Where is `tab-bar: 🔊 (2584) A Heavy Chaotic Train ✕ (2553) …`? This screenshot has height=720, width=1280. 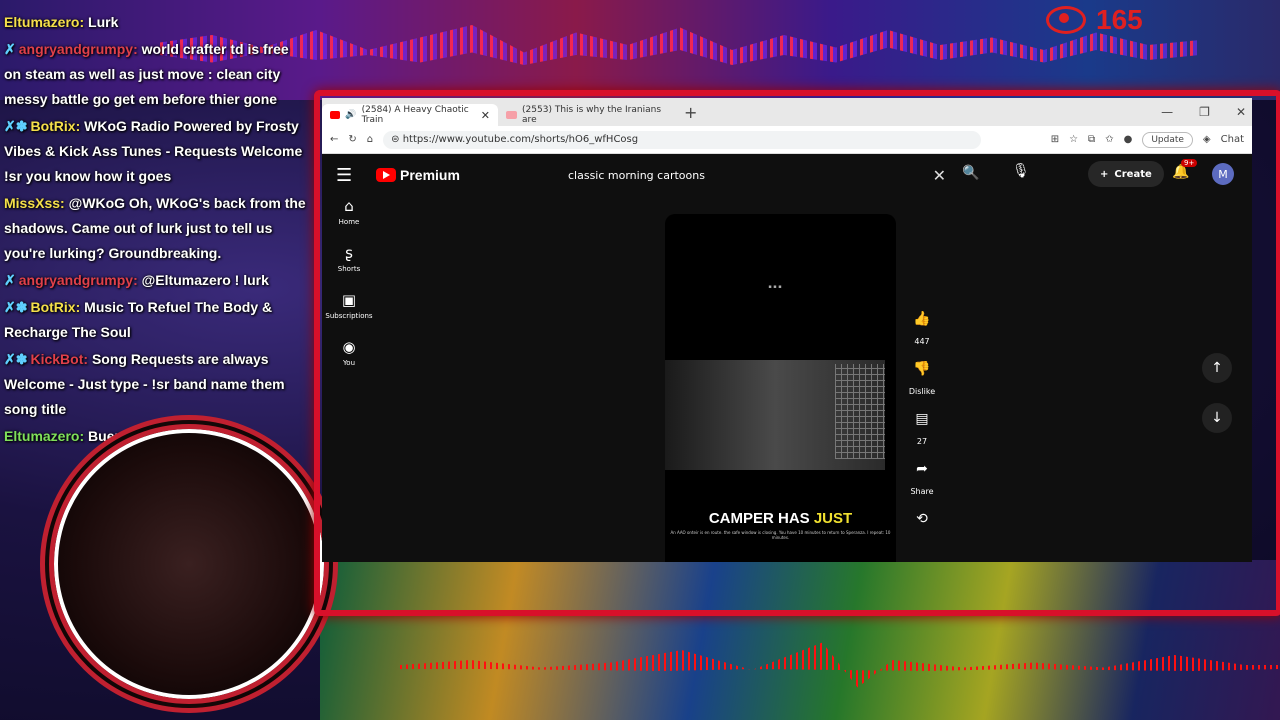 tab-bar: 🔊 (2584) A Heavy Chaotic Train ✕ (2553) … is located at coordinates (787, 112).